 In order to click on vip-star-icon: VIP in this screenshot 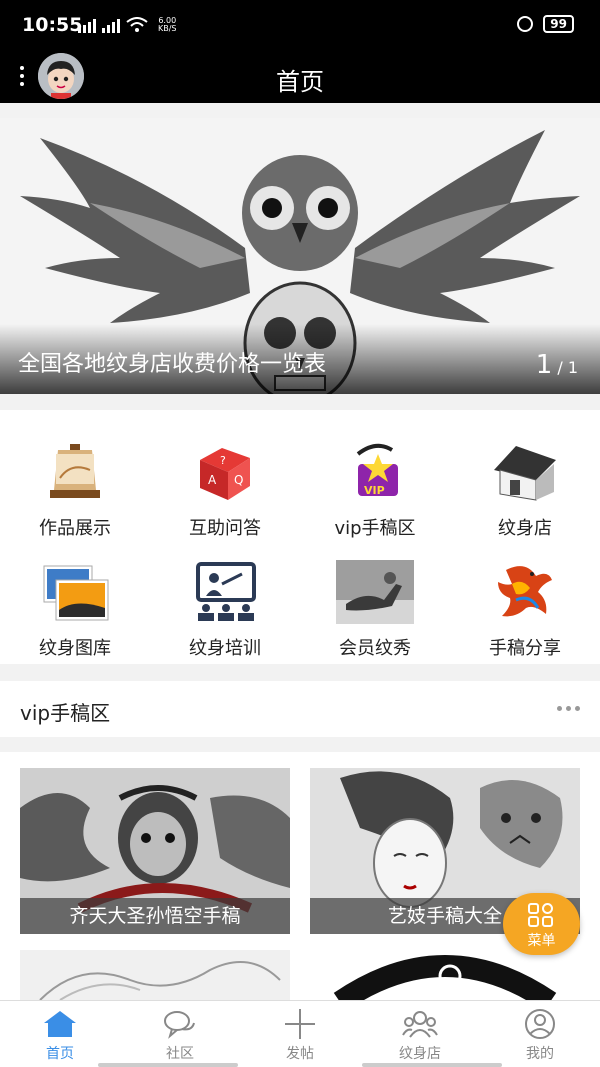, I will do `click(377, 470)`.